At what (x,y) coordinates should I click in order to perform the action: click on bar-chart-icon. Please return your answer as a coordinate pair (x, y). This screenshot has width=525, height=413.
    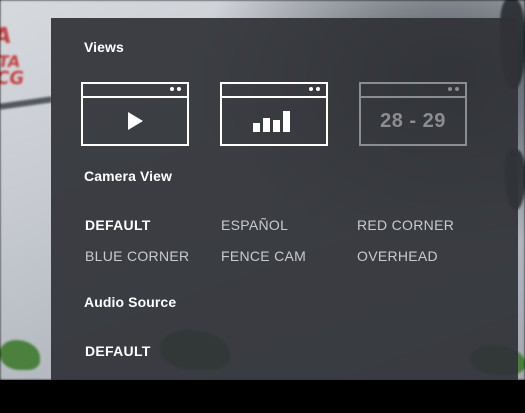
    Looking at the image, I should click on (271, 121).